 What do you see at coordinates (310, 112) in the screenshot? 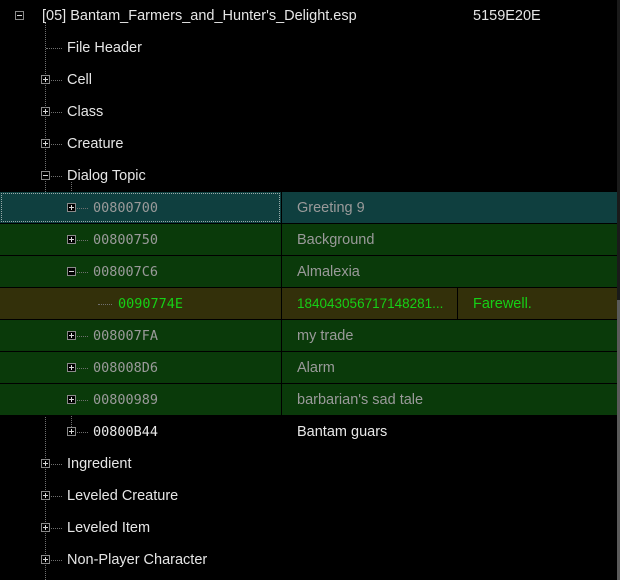
I see `tree-item-class: Class` at bounding box center [310, 112].